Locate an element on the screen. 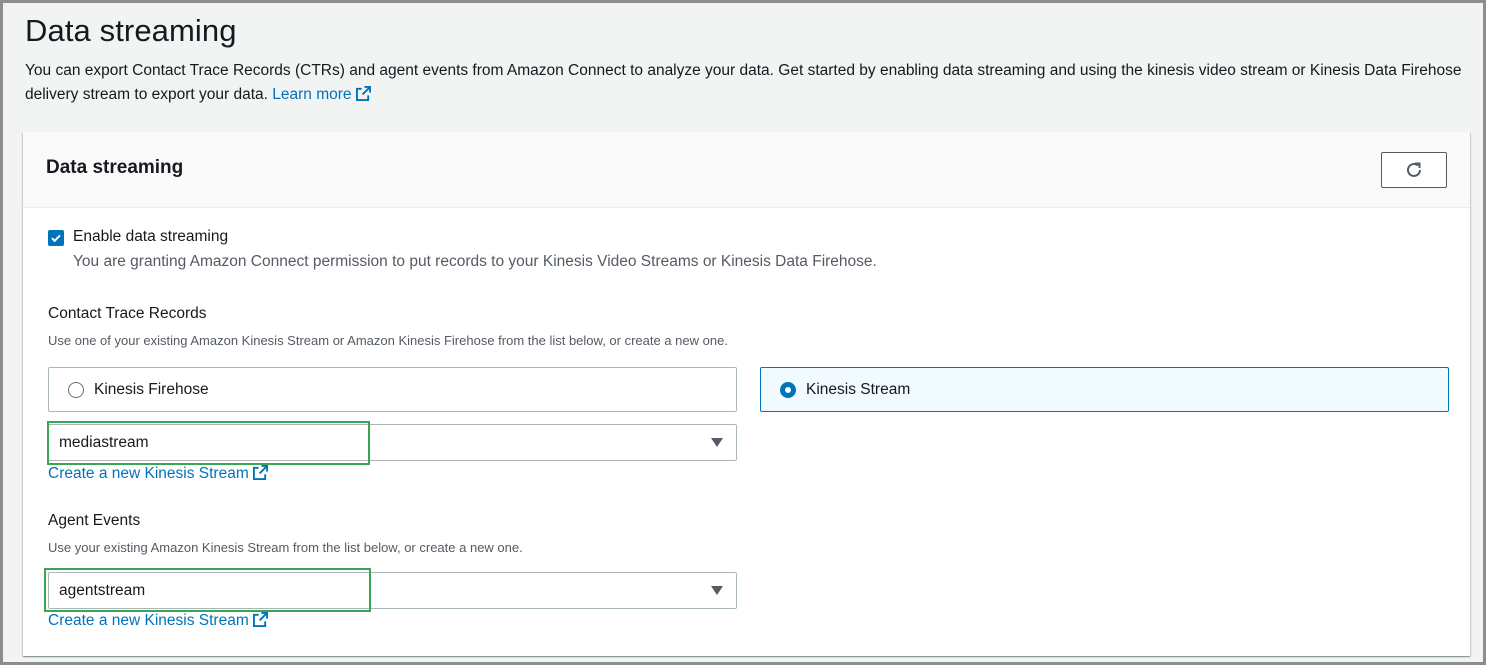 The height and width of the screenshot is (665, 1486). panel-title: Data streaming is located at coordinates (115, 167).